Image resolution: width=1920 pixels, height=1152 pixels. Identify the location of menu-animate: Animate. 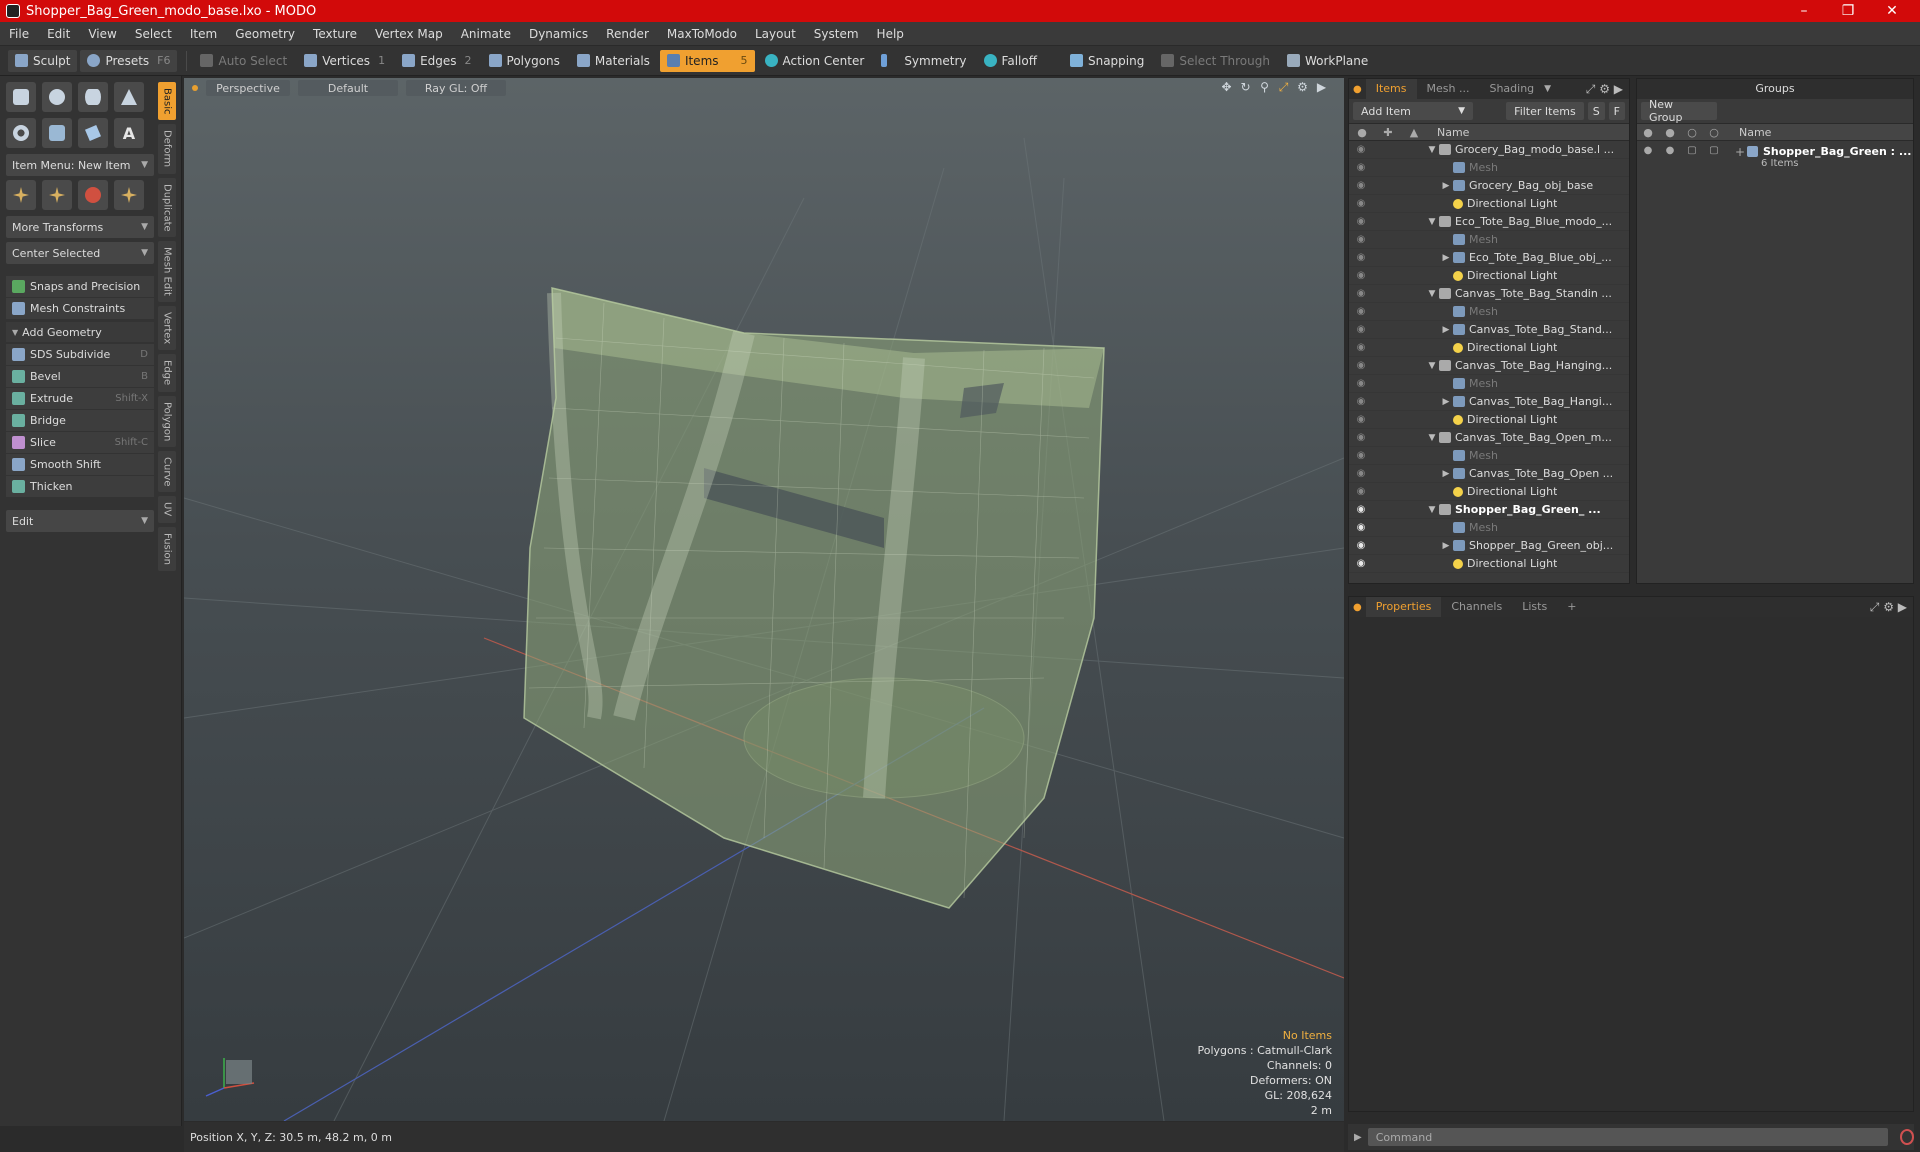
(486, 34).